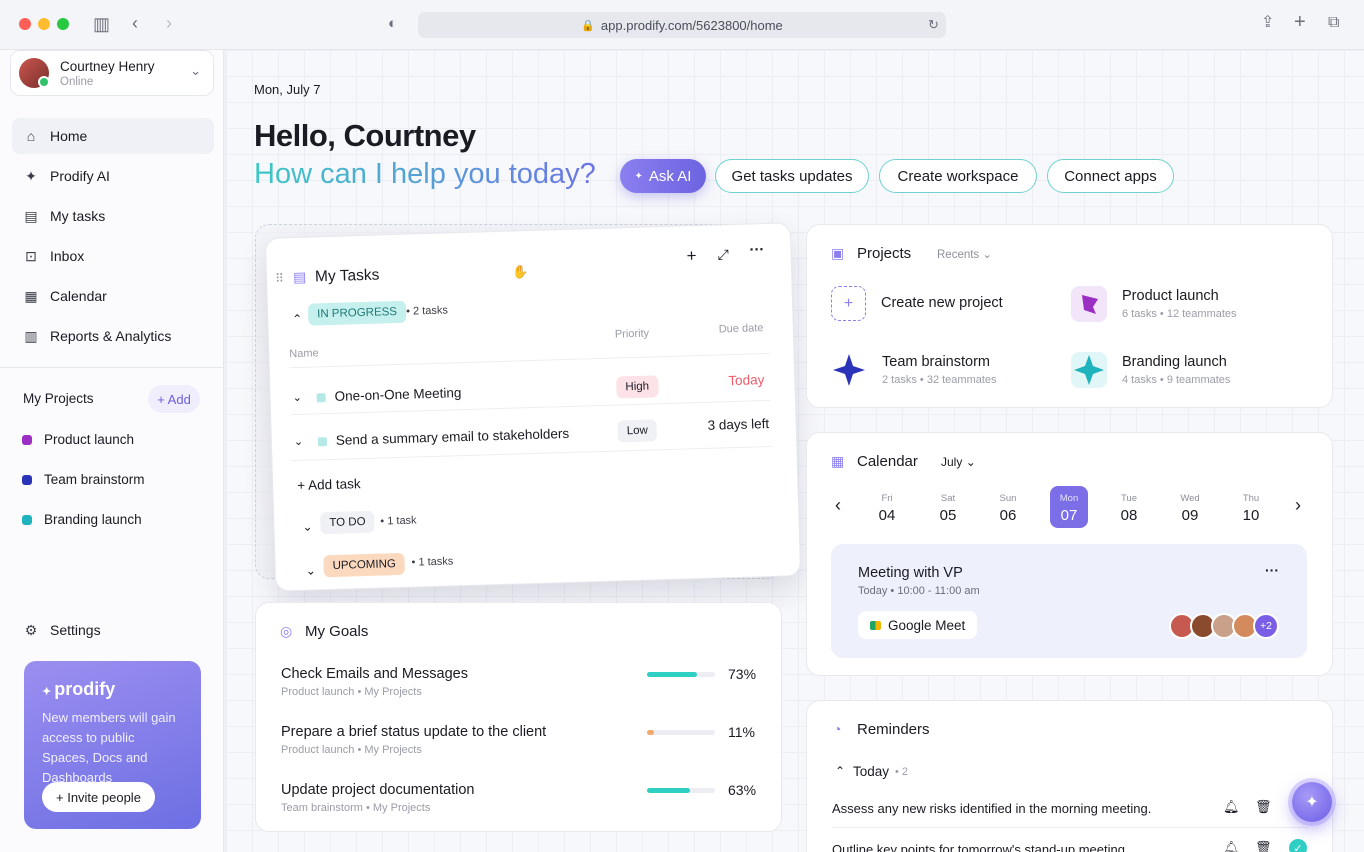  What do you see at coordinates (94, 479) in the screenshot?
I see `project-label: Team brainstorm` at bounding box center [94, 479].